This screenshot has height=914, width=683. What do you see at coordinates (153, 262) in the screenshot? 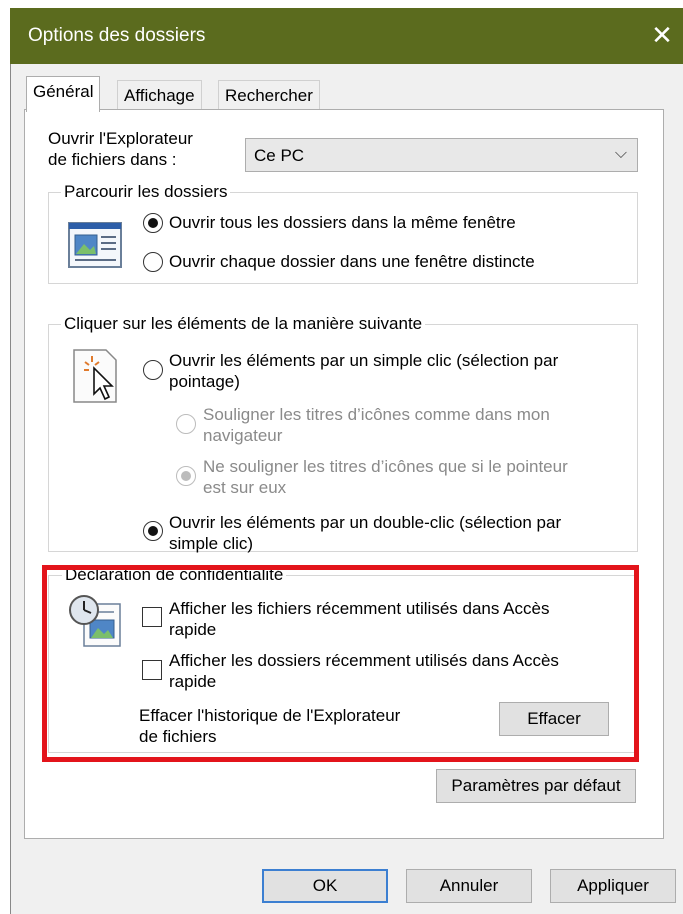
I see `radio-separate-window` at bounding box center [153, 262].